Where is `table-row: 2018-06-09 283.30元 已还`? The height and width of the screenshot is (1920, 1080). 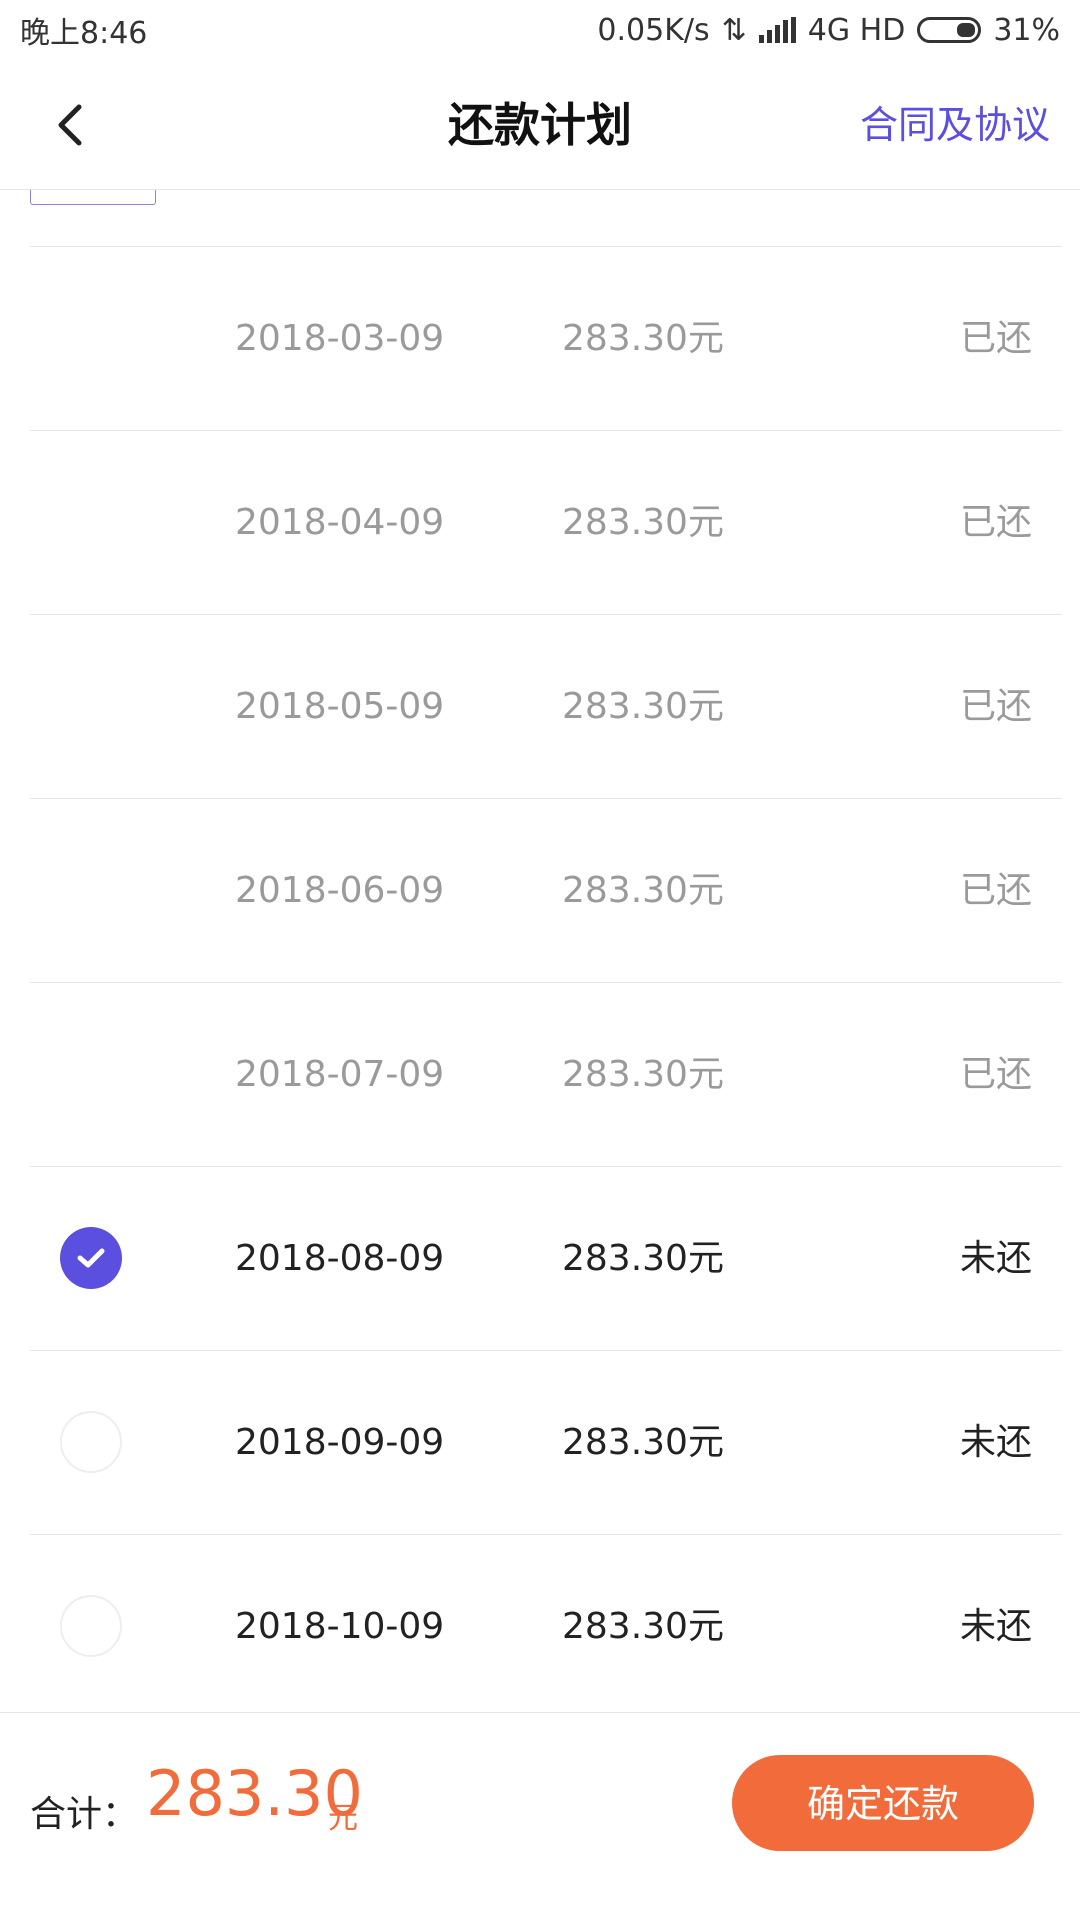
table-row: 2018-06-09 283.30元 已还 is located at coordinates (546, 891).